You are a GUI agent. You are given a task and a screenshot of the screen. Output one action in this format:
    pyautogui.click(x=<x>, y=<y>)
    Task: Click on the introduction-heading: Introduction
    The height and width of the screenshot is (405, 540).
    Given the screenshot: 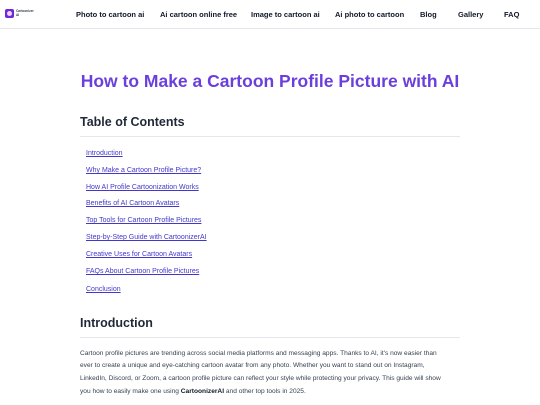 What is the action you would take?
    pyautogui.click(x=116, y=323)
    